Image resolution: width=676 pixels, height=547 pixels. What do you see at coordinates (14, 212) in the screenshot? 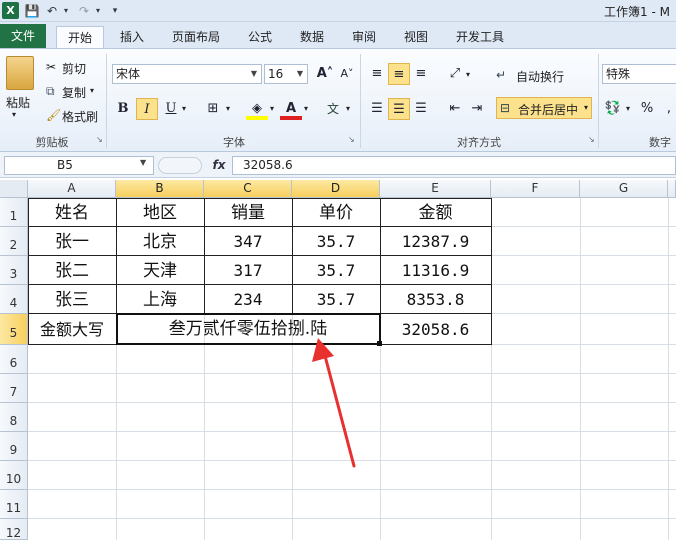
I see `row-header-1: 1` at bounding box center [14, 212].